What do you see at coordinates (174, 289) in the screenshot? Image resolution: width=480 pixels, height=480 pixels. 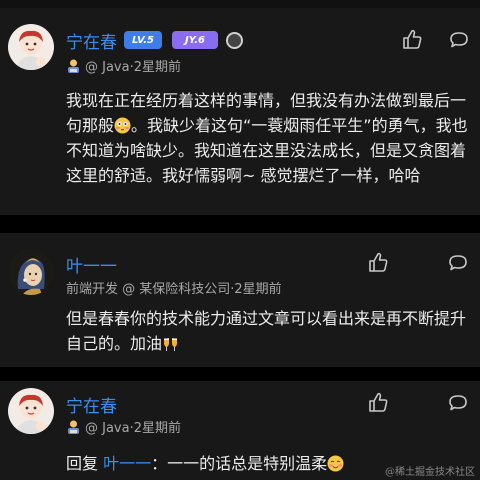 I see `comment-subtitle: 前端开发 @ 某保险科技公司·2星期前` at bounding box center [174, 289].